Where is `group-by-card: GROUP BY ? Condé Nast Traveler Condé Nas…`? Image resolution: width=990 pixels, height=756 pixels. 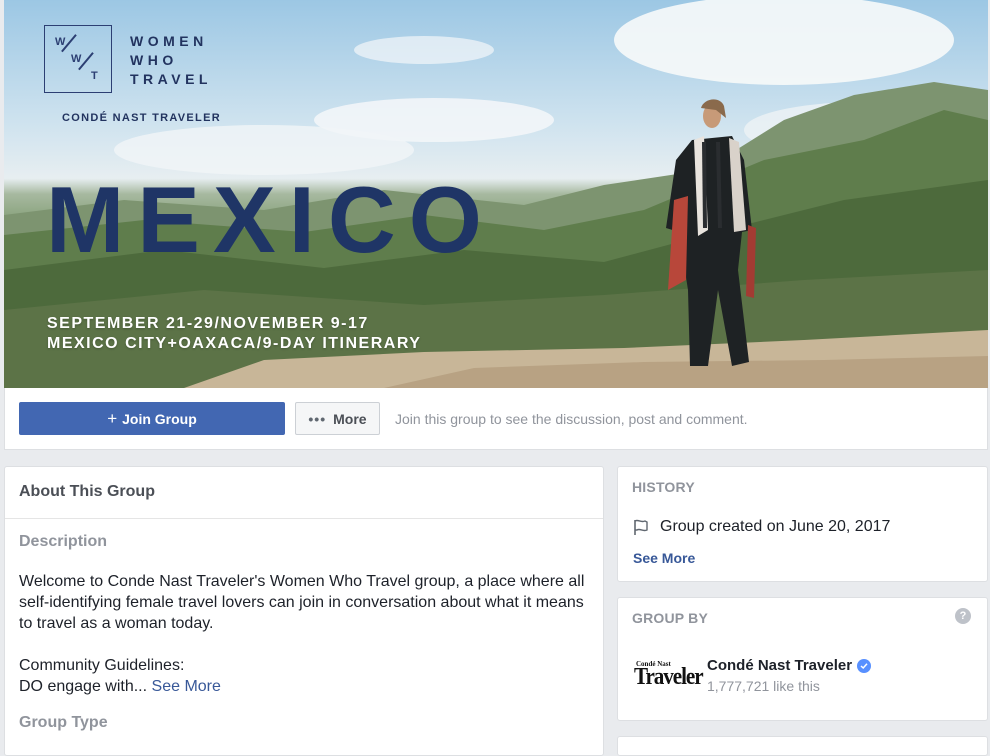 group-by-card: GROUP BY ? Condé Nast Traveler Condé Nas… is located at coordinates (802, 659).